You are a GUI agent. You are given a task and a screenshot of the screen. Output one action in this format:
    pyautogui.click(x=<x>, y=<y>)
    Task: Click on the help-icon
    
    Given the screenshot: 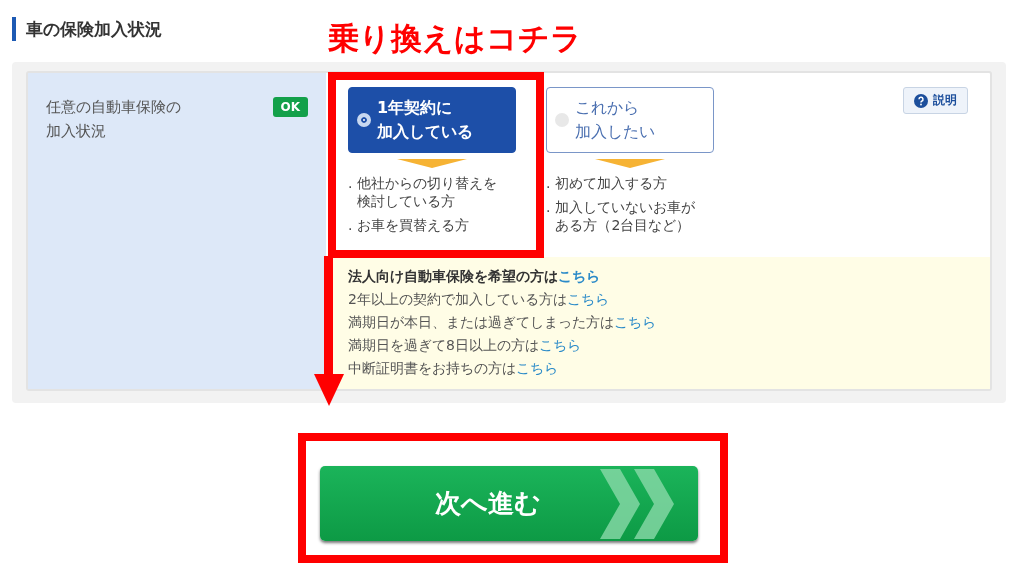 What is the action you would take?
    pyautogui.click(x=921, y=100)
    